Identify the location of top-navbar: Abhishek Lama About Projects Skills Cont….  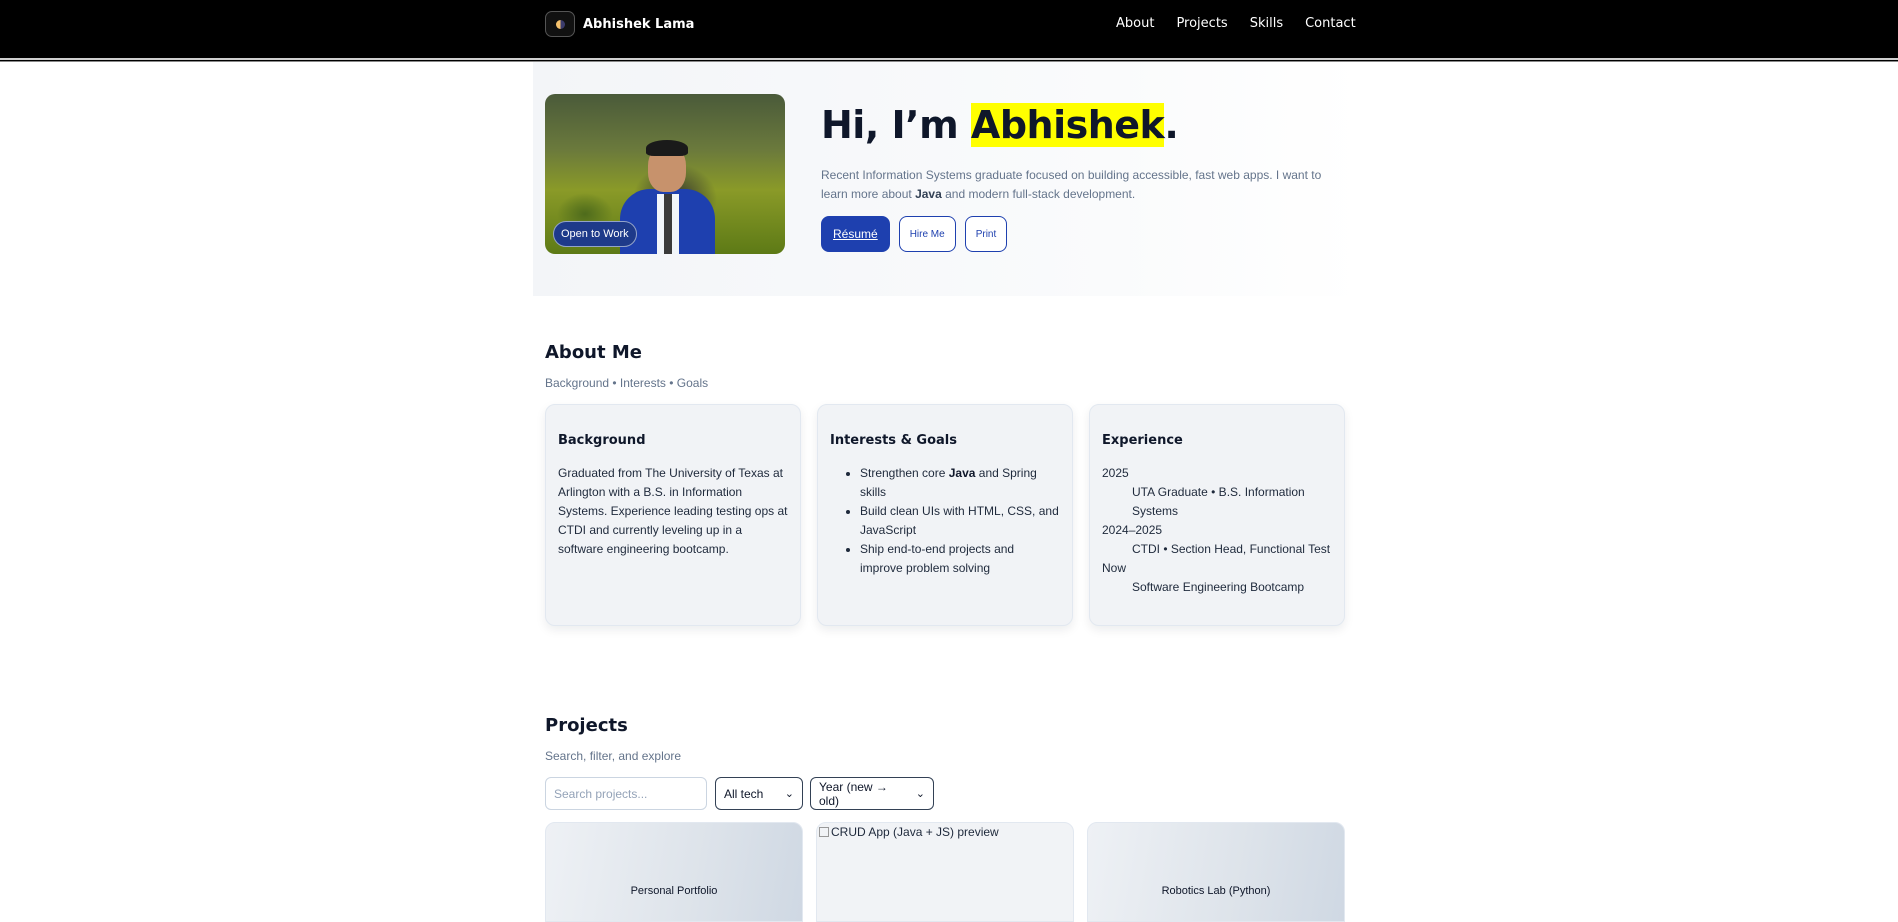
(949, 31).